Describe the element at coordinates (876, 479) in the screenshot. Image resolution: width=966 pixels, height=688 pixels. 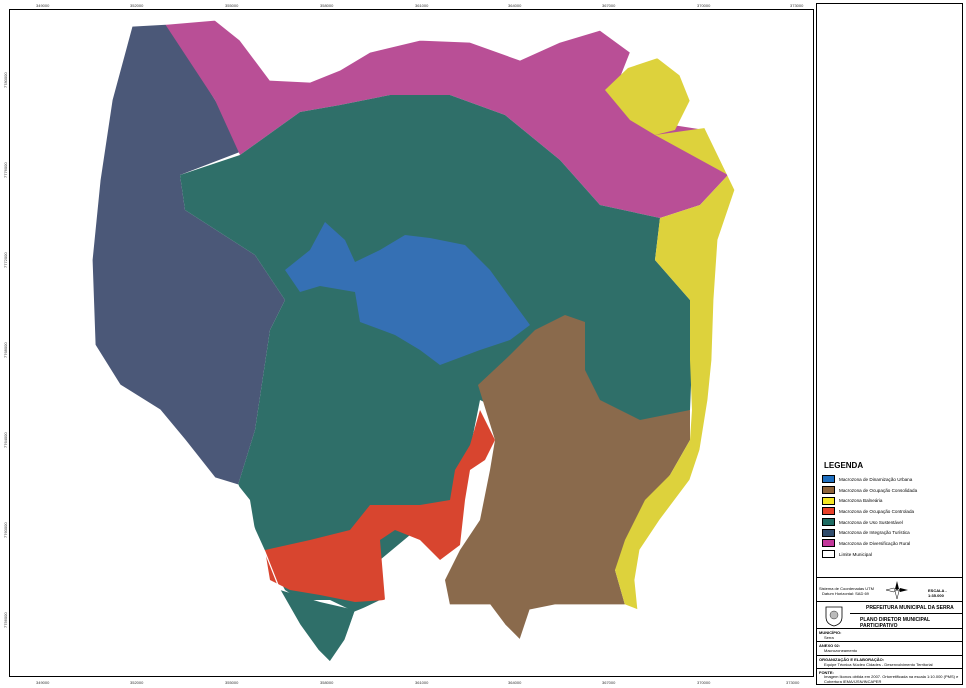
I see `legend-label: Macrozona de Dinamização Urbana` at that location.